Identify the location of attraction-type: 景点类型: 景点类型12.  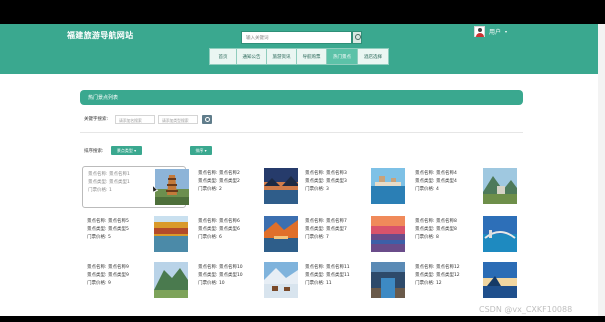
(437, 275).